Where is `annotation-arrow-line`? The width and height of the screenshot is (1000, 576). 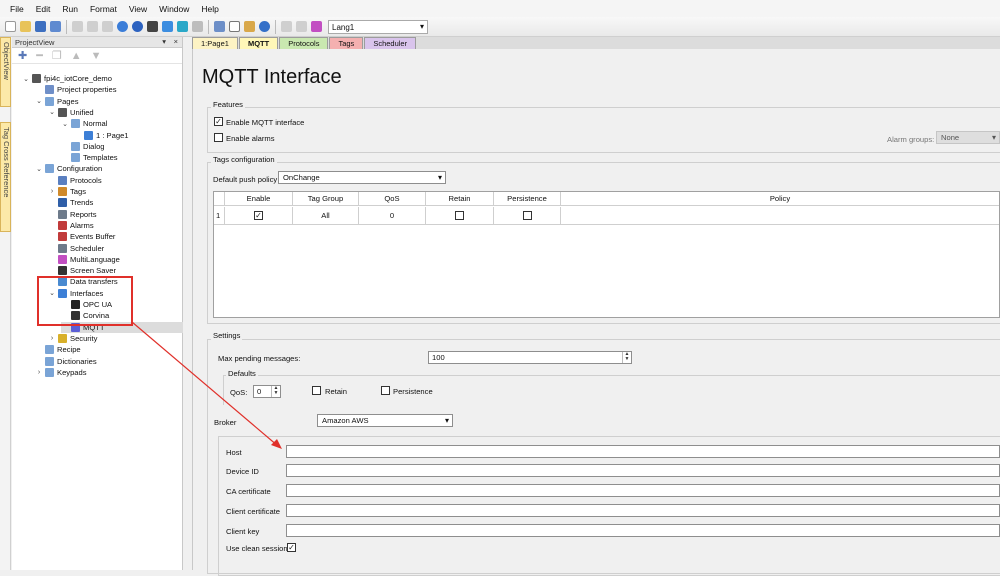
annotation-arrow-line is located at coordinates (205, 384).